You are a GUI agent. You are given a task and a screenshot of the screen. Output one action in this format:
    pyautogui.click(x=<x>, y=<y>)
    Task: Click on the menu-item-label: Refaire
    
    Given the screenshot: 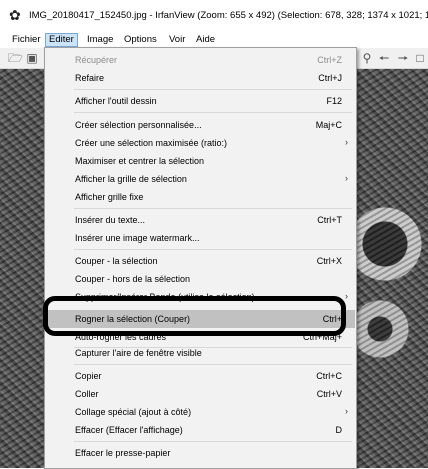 What is the action you would take?
    pyautogui.click(x=90, y=78)
    